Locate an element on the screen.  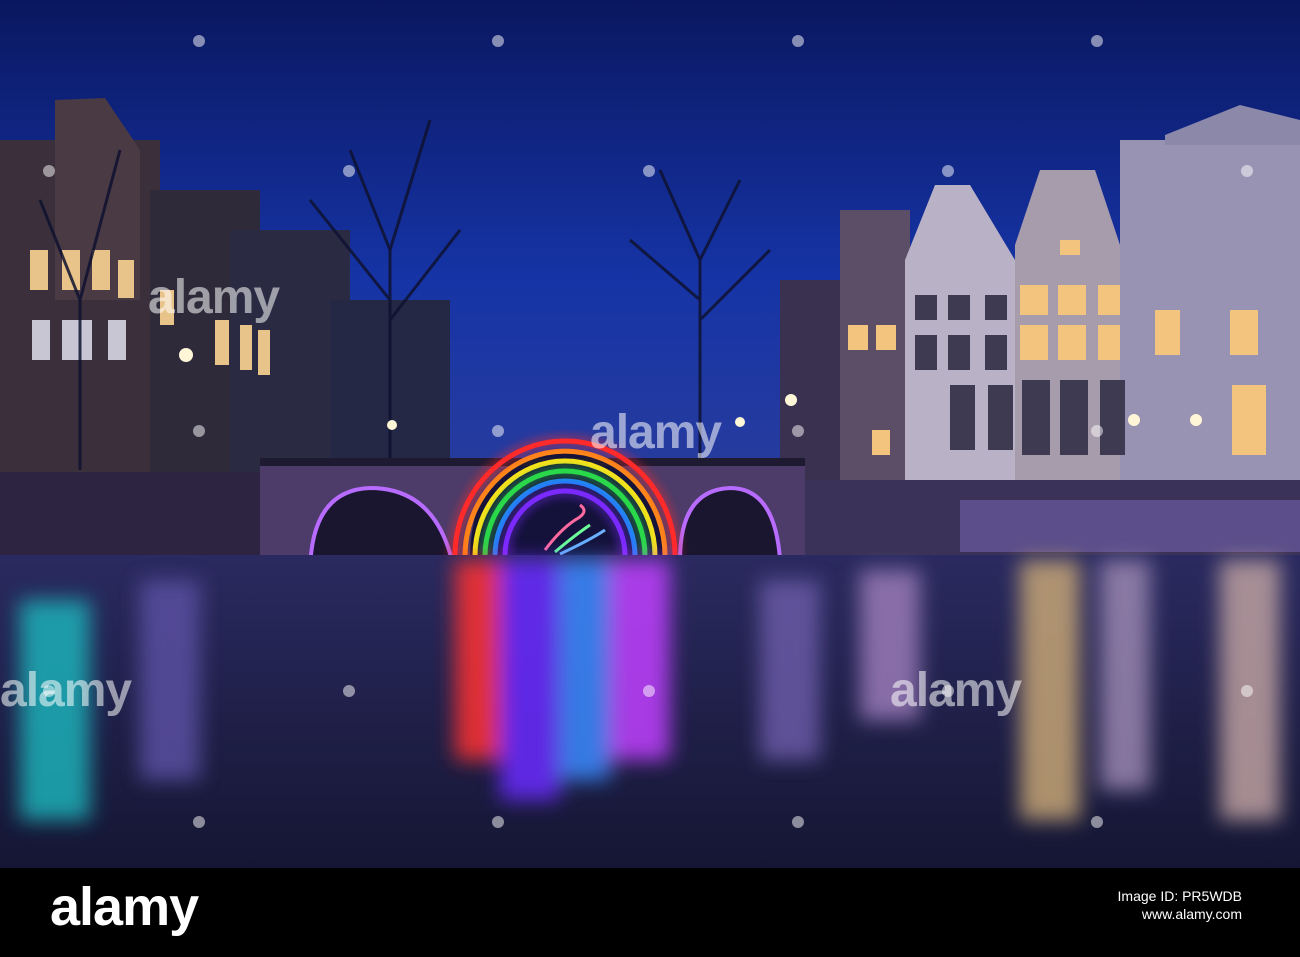
footer-logo: alamy is located at coordinates (124, 907).